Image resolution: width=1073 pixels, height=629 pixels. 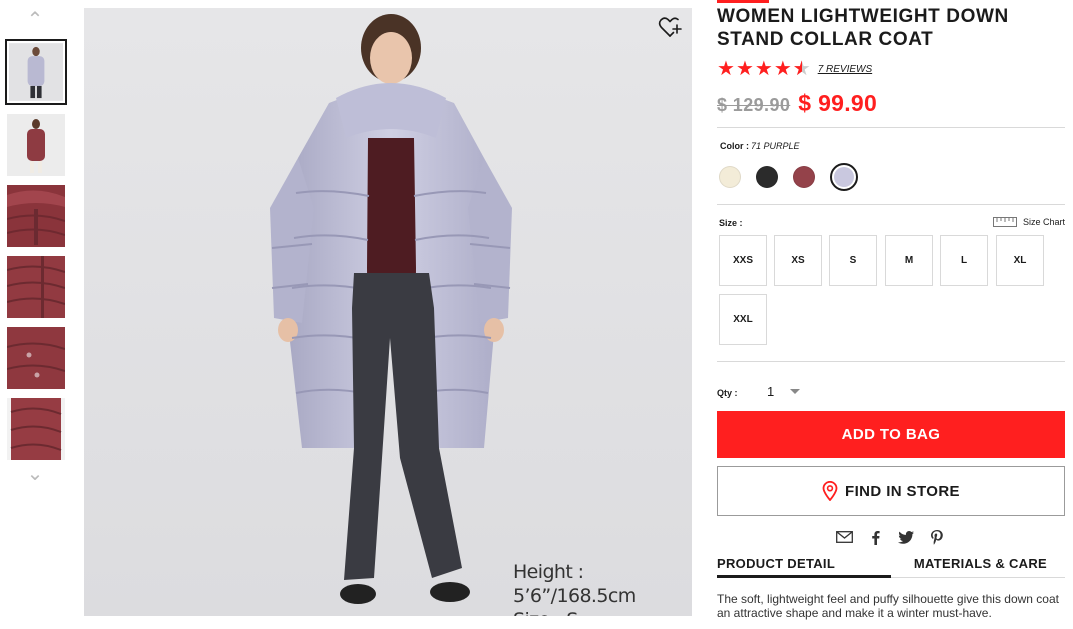 What do you see at coordinates (937, 537) in the screenshot?
I see `pinterest-icon` at bounding box center [937, 537].